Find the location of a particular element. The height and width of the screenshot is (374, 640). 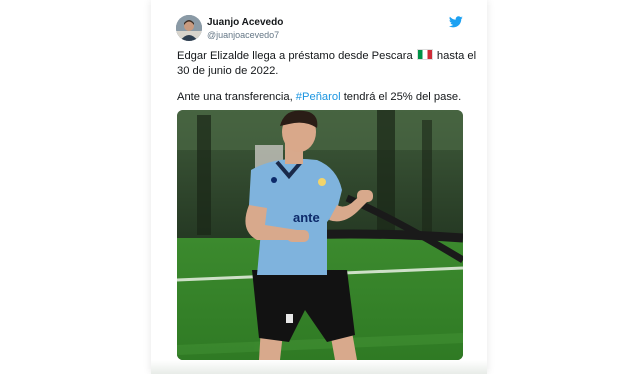

avatar is located at coordinates (189, 28).